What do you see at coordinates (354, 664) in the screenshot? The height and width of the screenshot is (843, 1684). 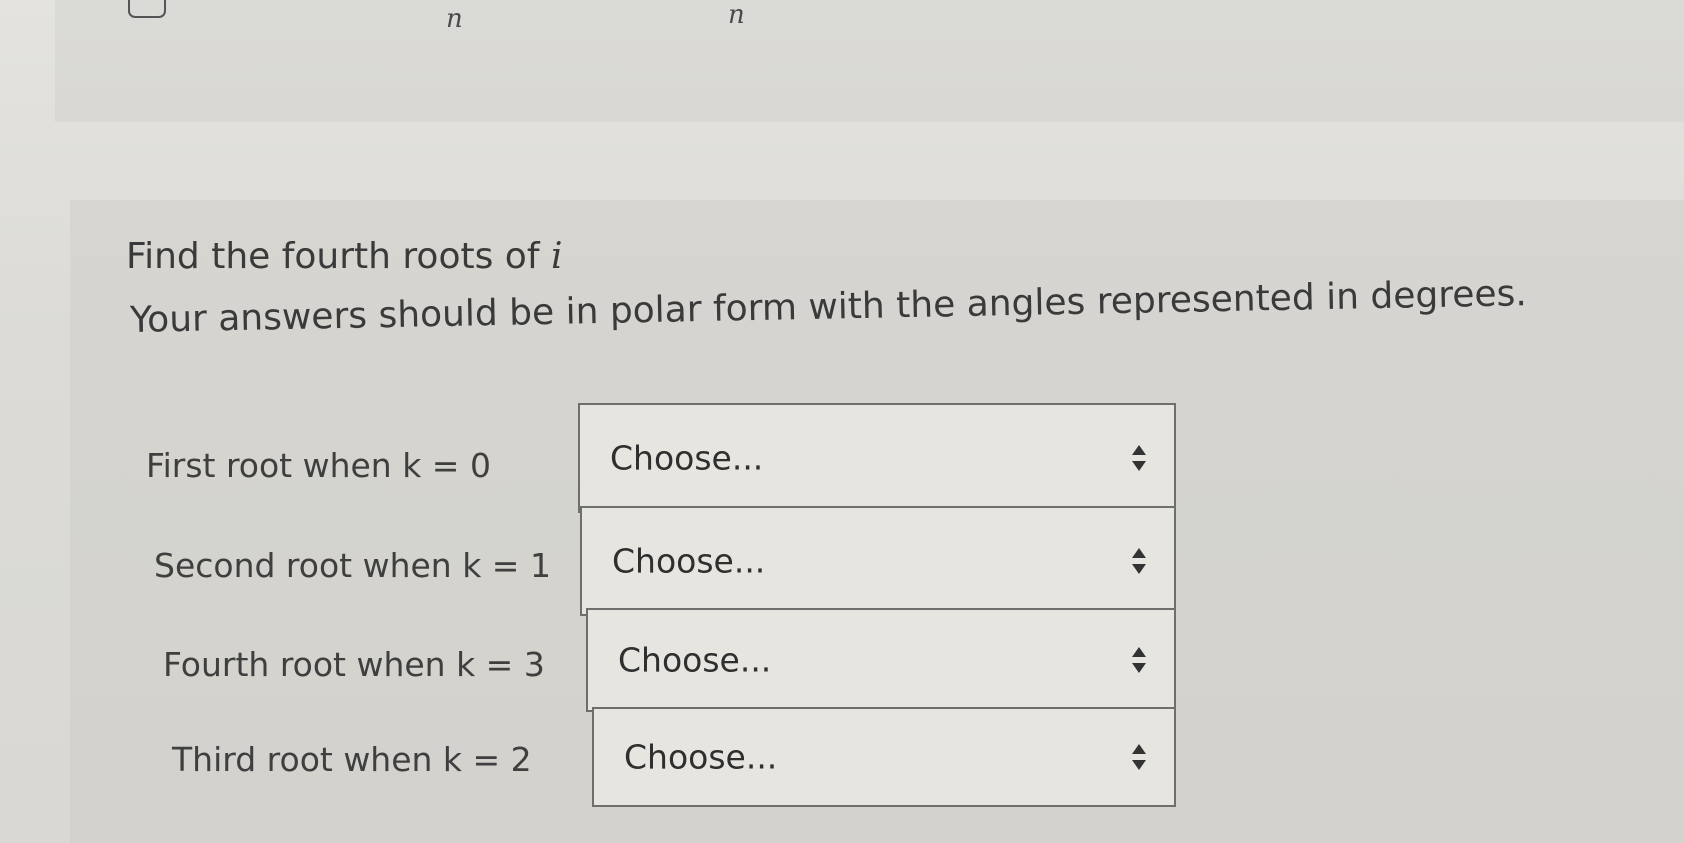 I see `row-label-fourth-root: Fourth root when k = 3` at bounding box center [354, 664].